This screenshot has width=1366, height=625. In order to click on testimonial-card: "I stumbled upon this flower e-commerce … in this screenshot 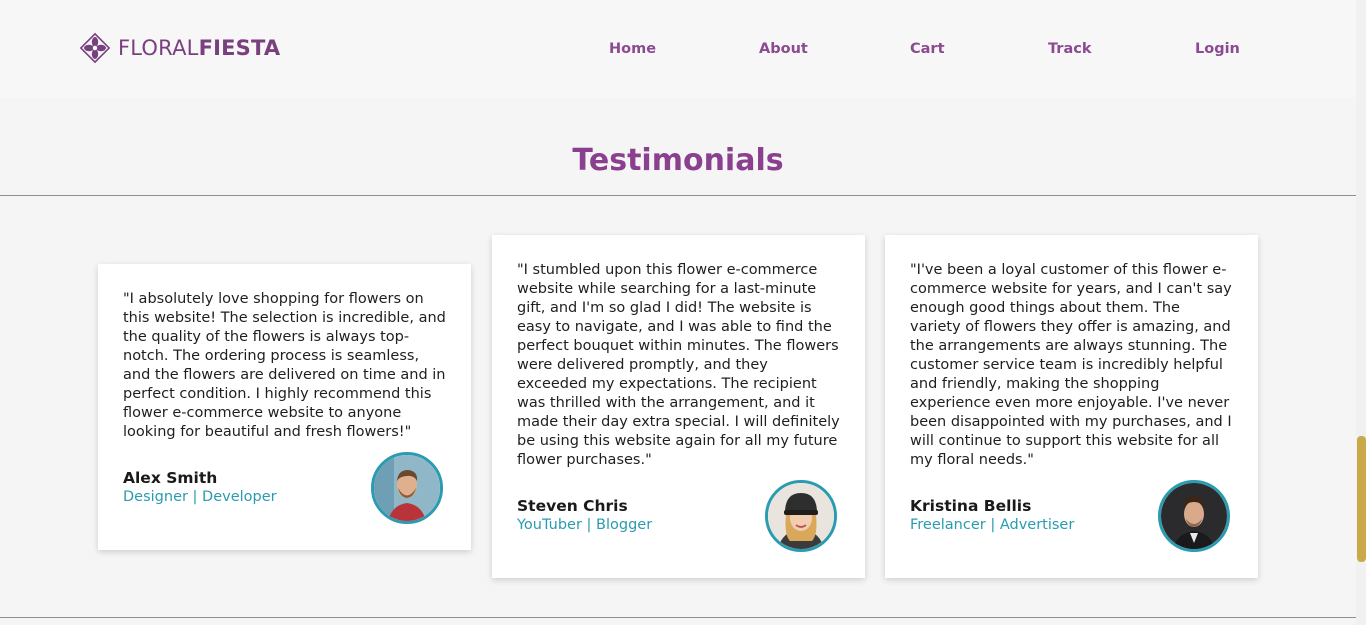, I will do `click(678, 406)`.